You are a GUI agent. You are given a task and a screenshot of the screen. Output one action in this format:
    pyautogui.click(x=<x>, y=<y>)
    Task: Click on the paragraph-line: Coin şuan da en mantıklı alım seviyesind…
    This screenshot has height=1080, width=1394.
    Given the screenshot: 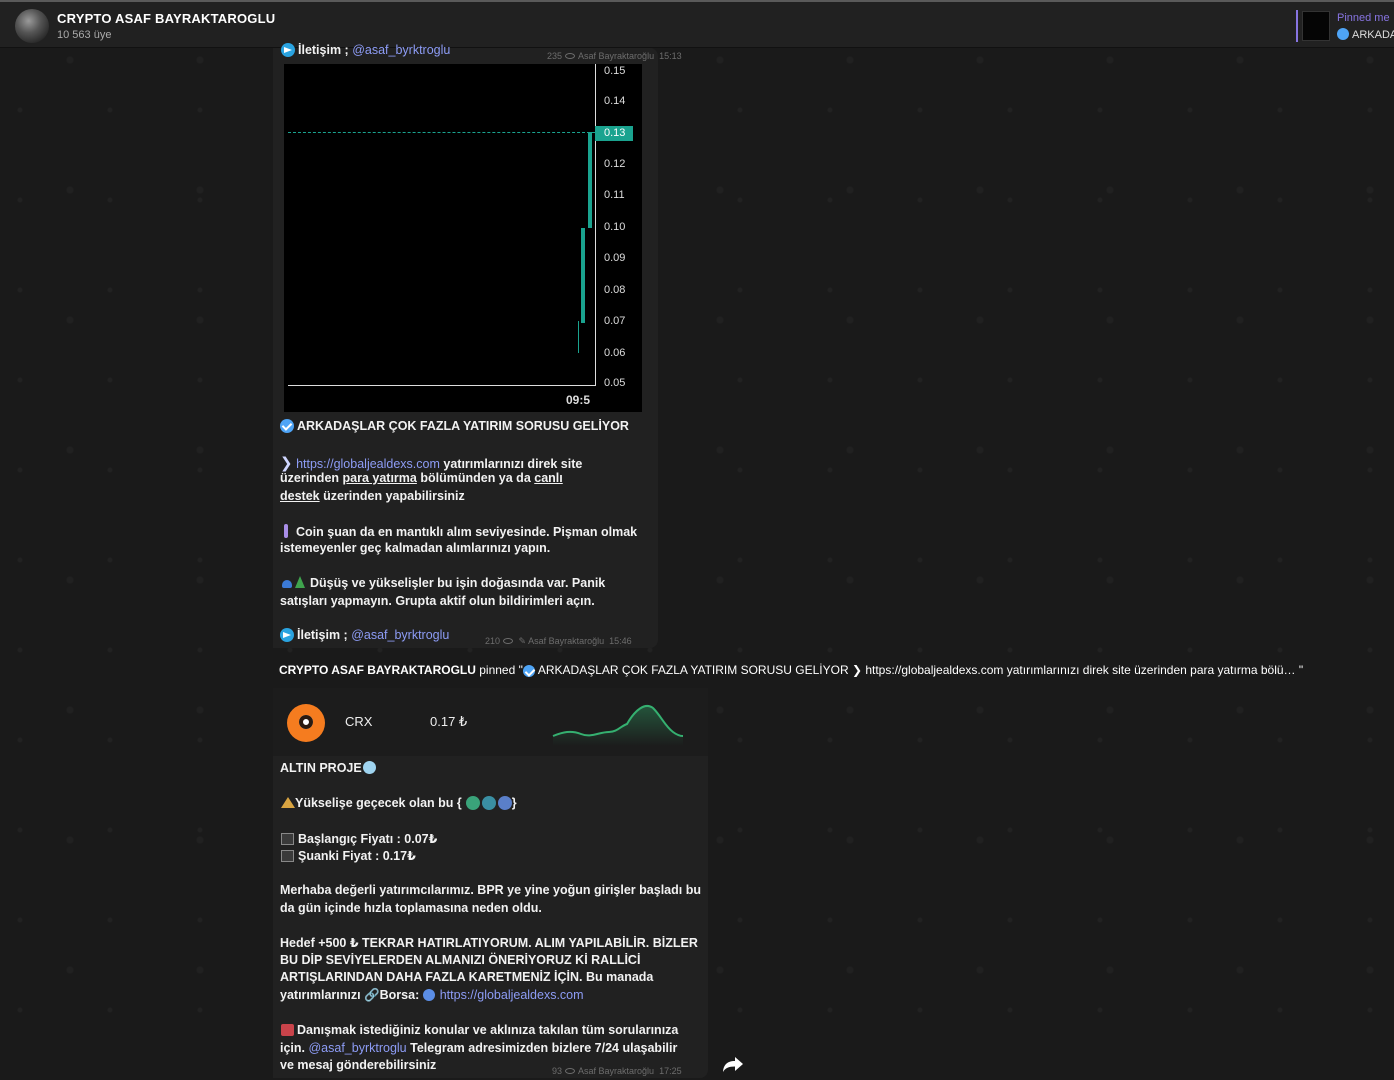 What is the action you would take?
    pyautogui.click(x=460, y=531)
    